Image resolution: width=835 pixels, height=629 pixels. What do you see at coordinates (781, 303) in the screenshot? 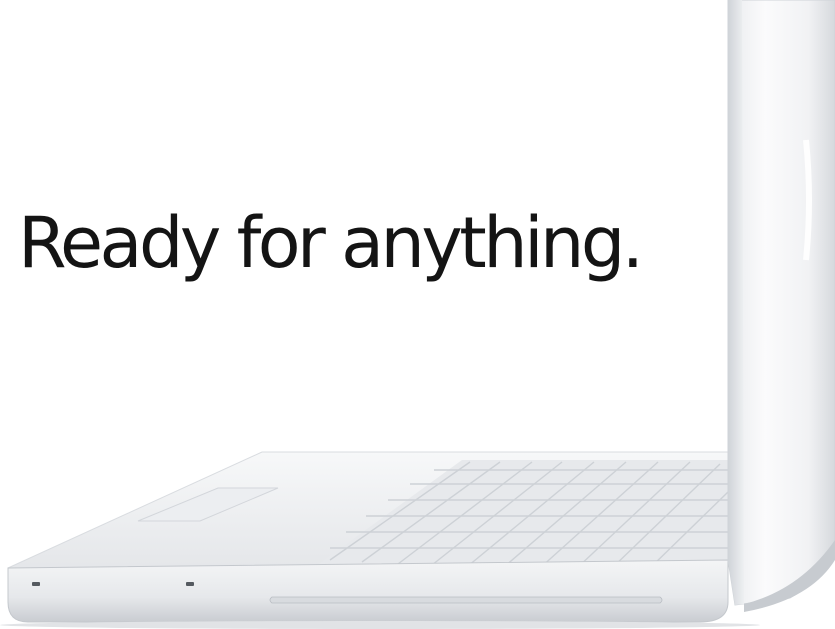
I see `laptop-lid` at bounding box center [781, 303].